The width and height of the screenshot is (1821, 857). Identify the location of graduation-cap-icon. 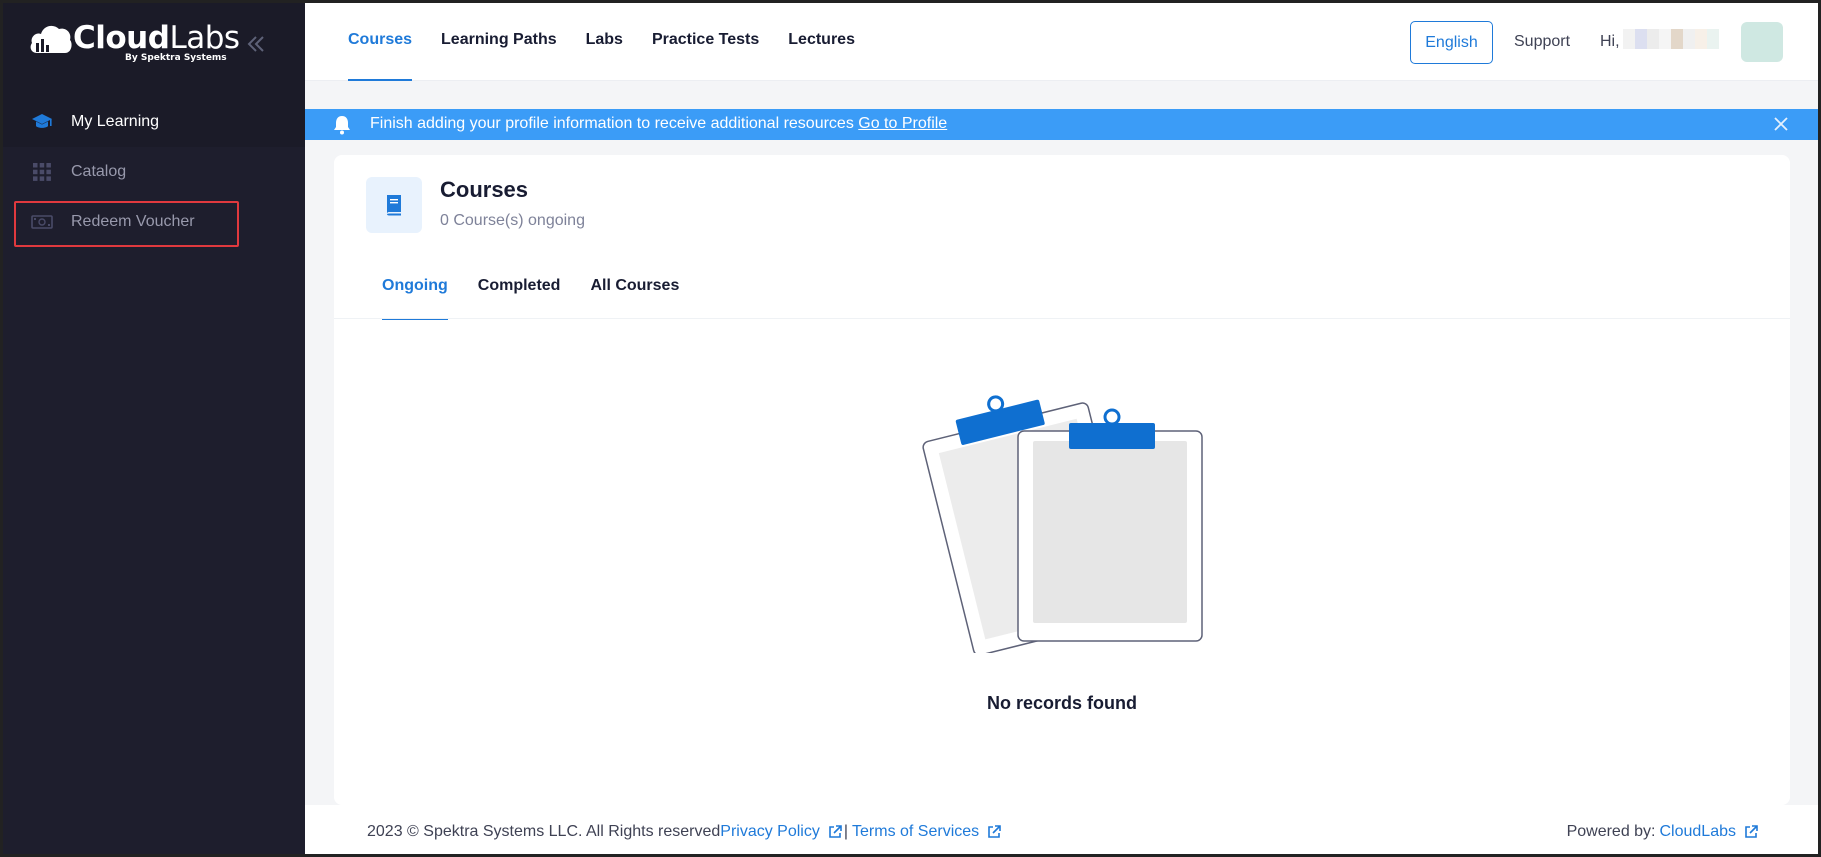
(42, 122).